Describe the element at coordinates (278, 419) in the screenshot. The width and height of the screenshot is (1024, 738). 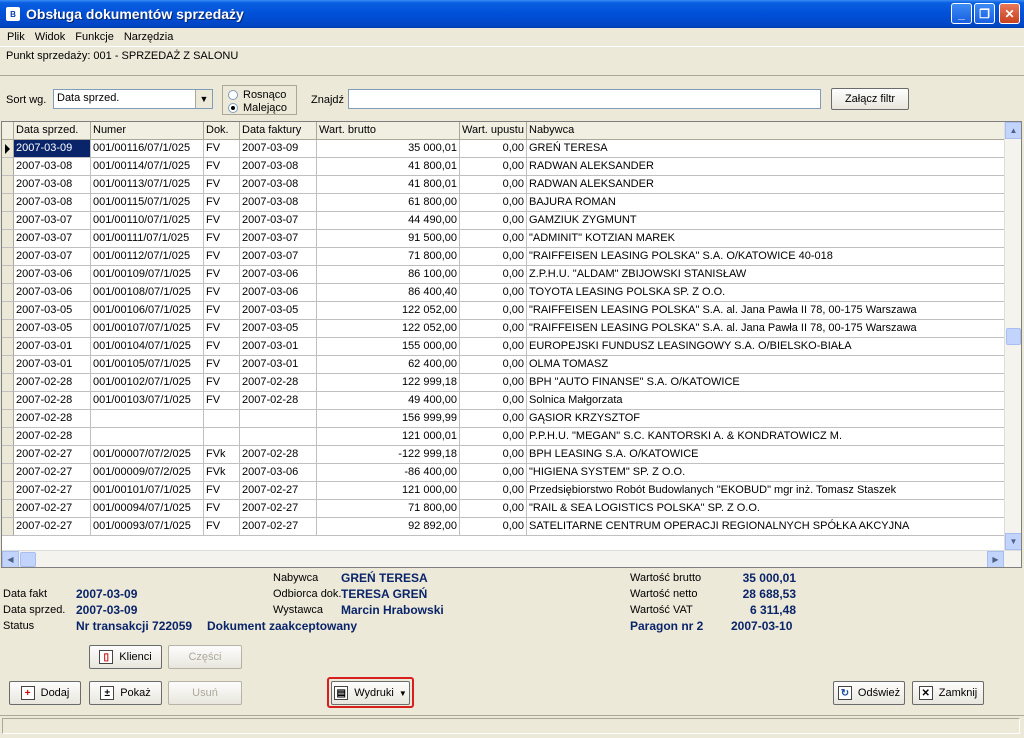
I see `table-cell-data-faktury` at that location.